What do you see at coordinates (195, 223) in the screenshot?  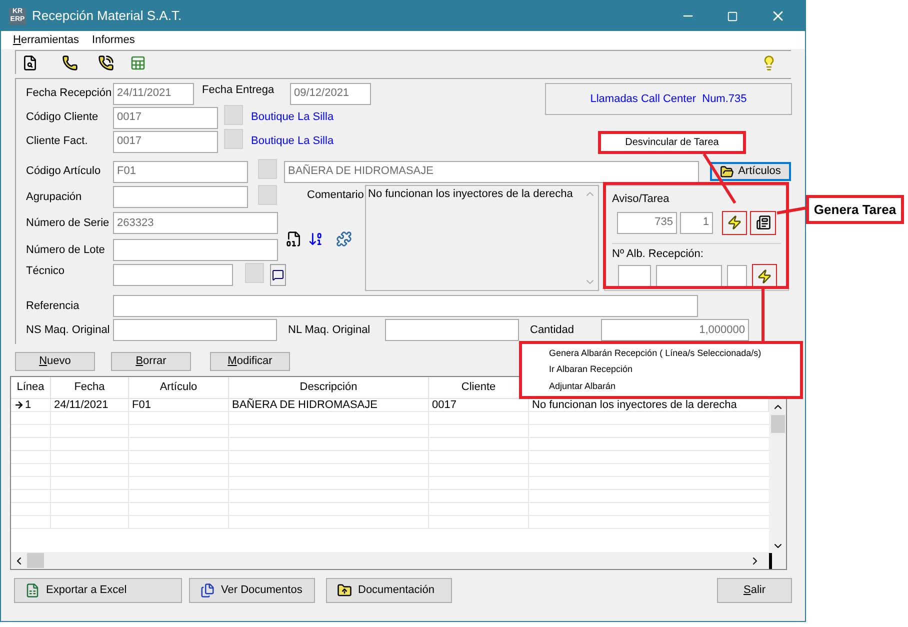 I see `input-field: 263323` at bounding box center [195, 223].